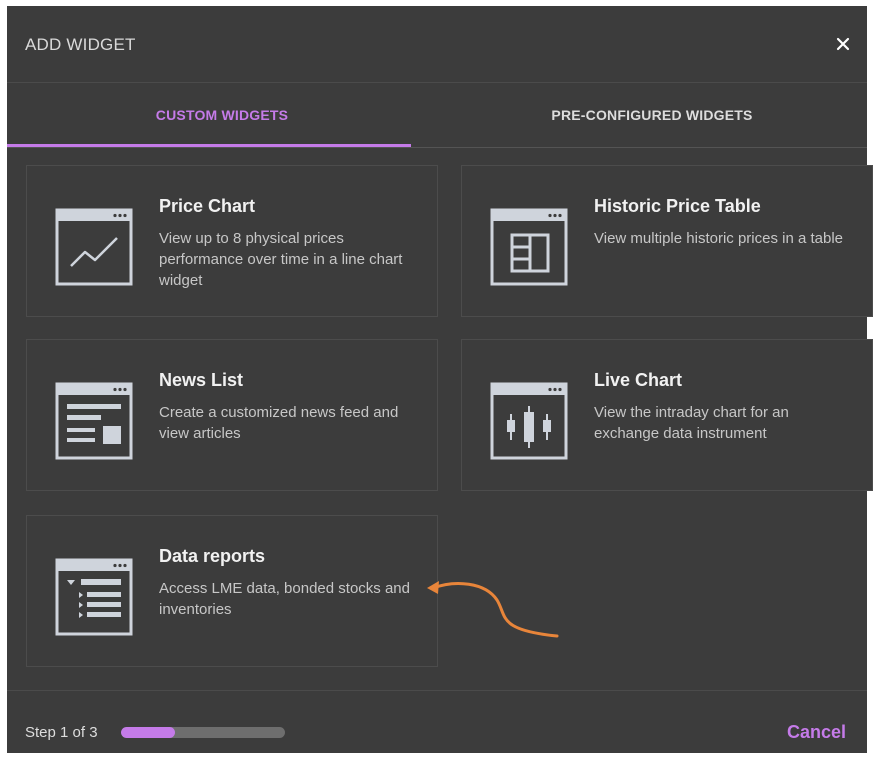  Describe the element at coordinates (207, 206) in the screenshot. I see `widget-title: Price Chart` at that location.